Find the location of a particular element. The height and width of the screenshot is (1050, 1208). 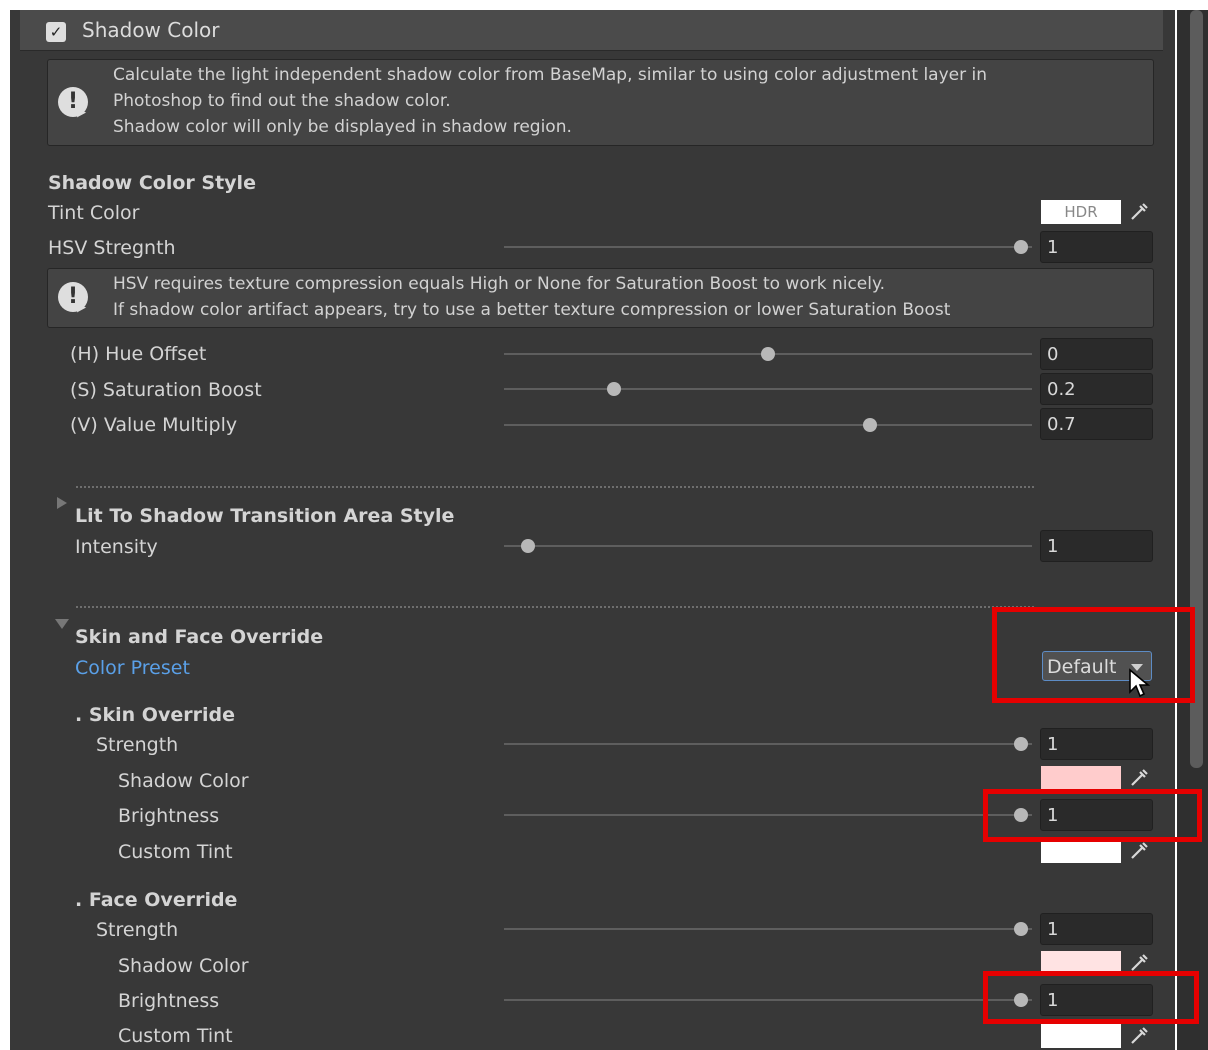

value-multiply-field: 0.7 is located at coordinates (1096, 424).